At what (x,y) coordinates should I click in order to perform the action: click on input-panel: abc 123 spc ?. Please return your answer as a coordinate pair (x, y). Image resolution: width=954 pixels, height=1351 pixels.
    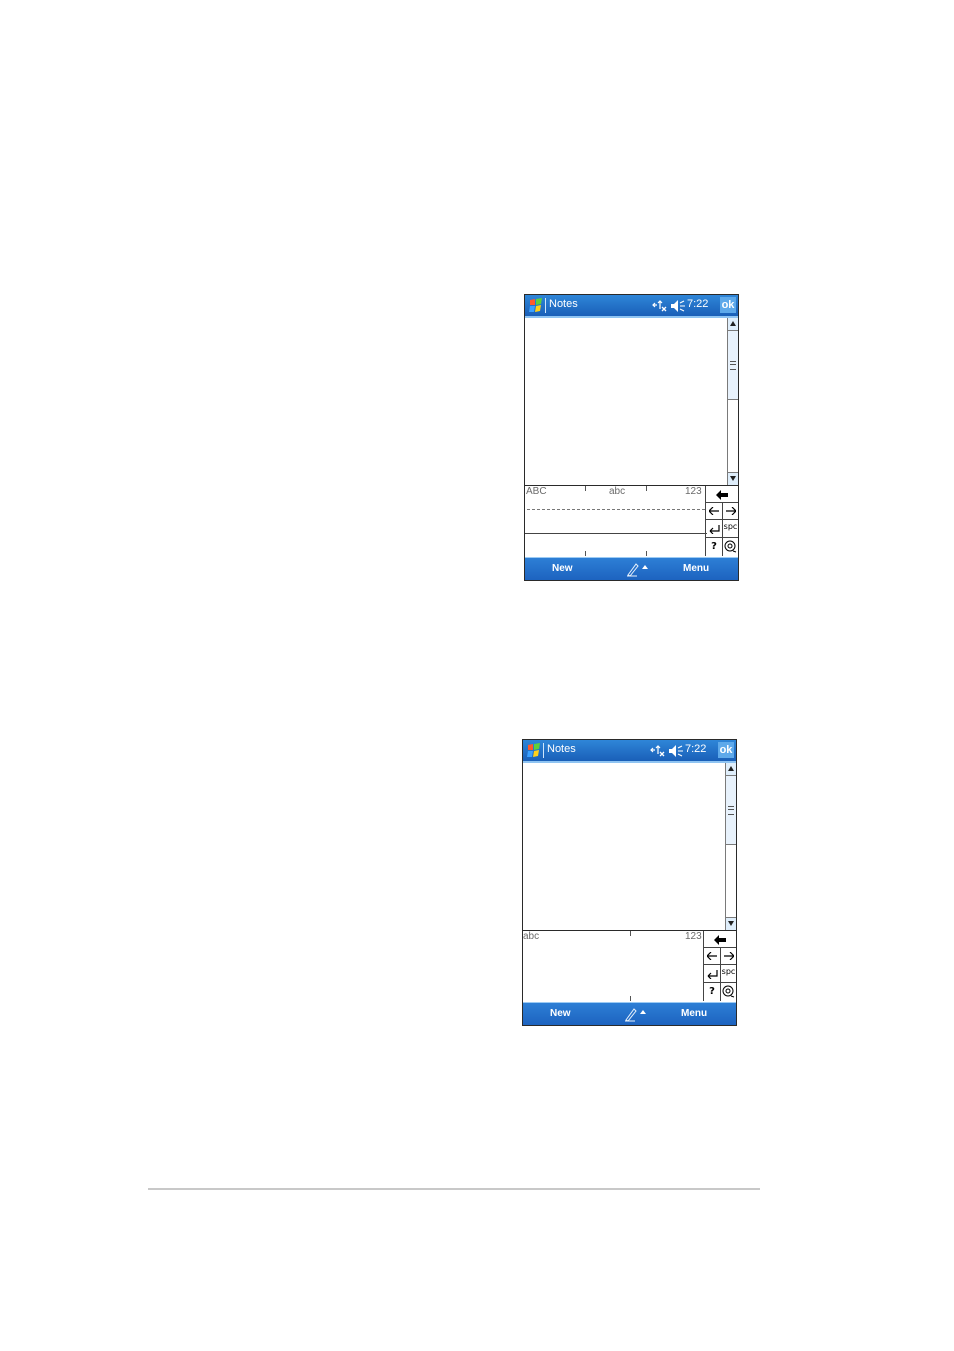
    Looking at the image, I should click on (629, 965).